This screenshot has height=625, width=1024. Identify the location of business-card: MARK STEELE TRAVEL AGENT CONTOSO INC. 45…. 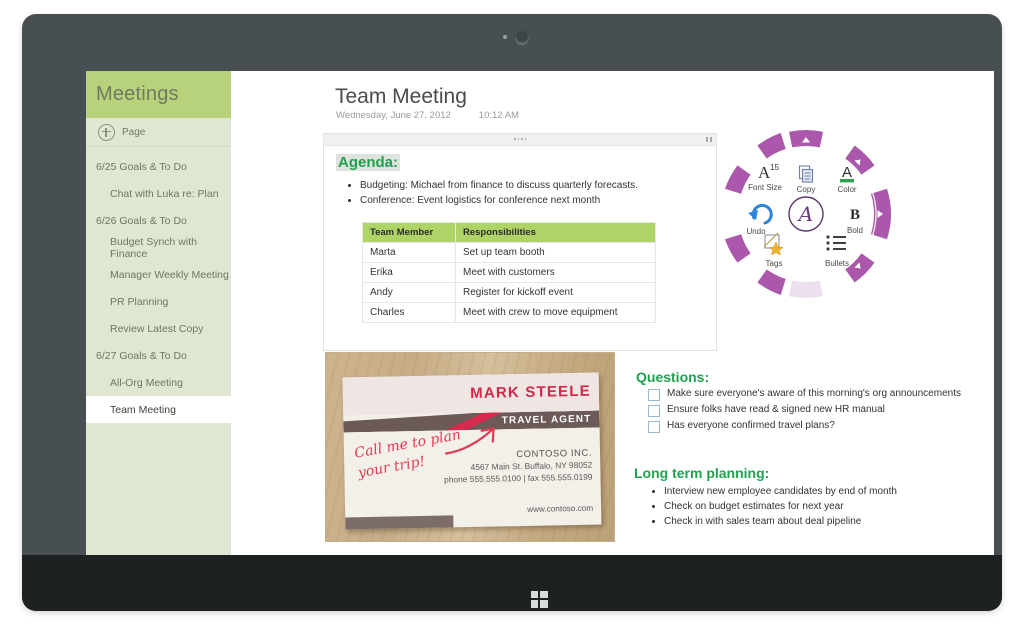
(472, 451).